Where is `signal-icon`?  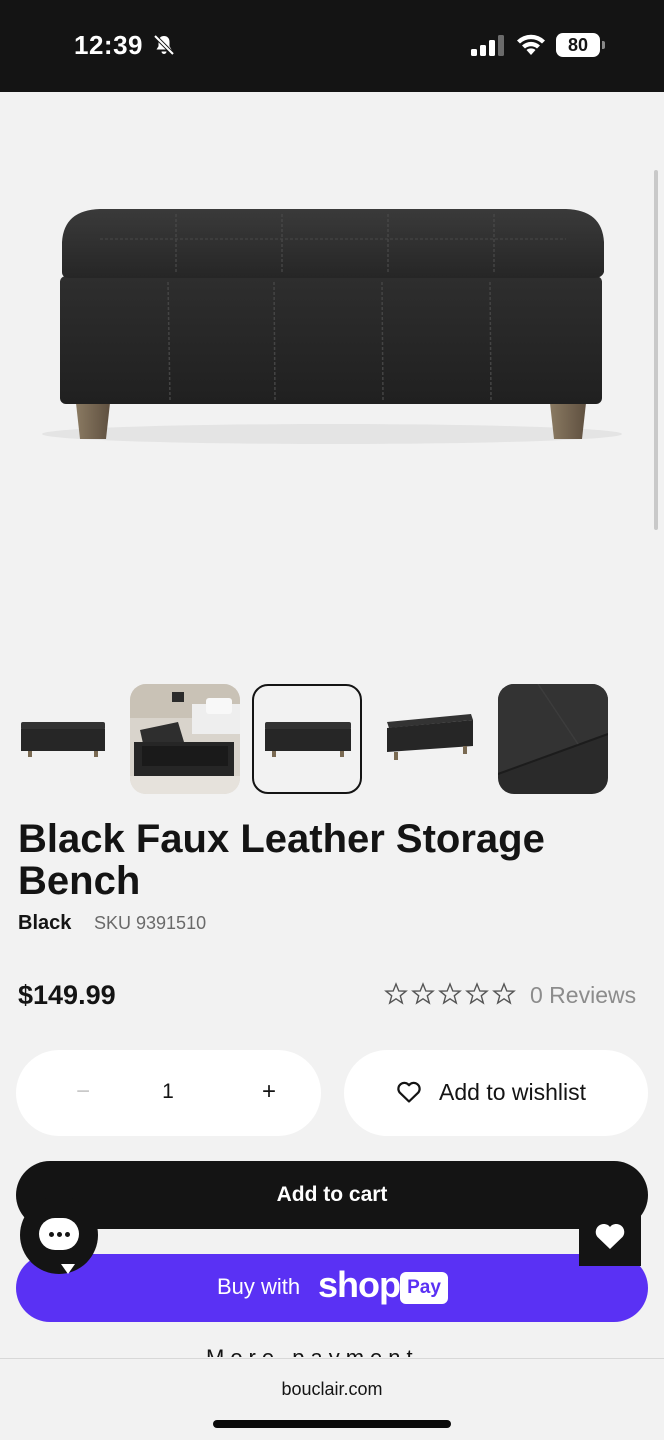
signal-icon is located at coordinates (487, 45).